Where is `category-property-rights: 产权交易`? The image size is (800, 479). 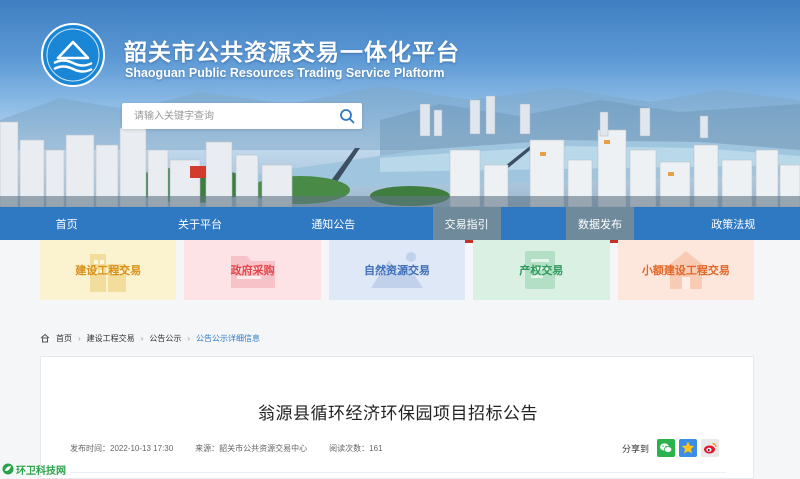 category-property-rights: 产权交易 is located at coordinates (541, 270).